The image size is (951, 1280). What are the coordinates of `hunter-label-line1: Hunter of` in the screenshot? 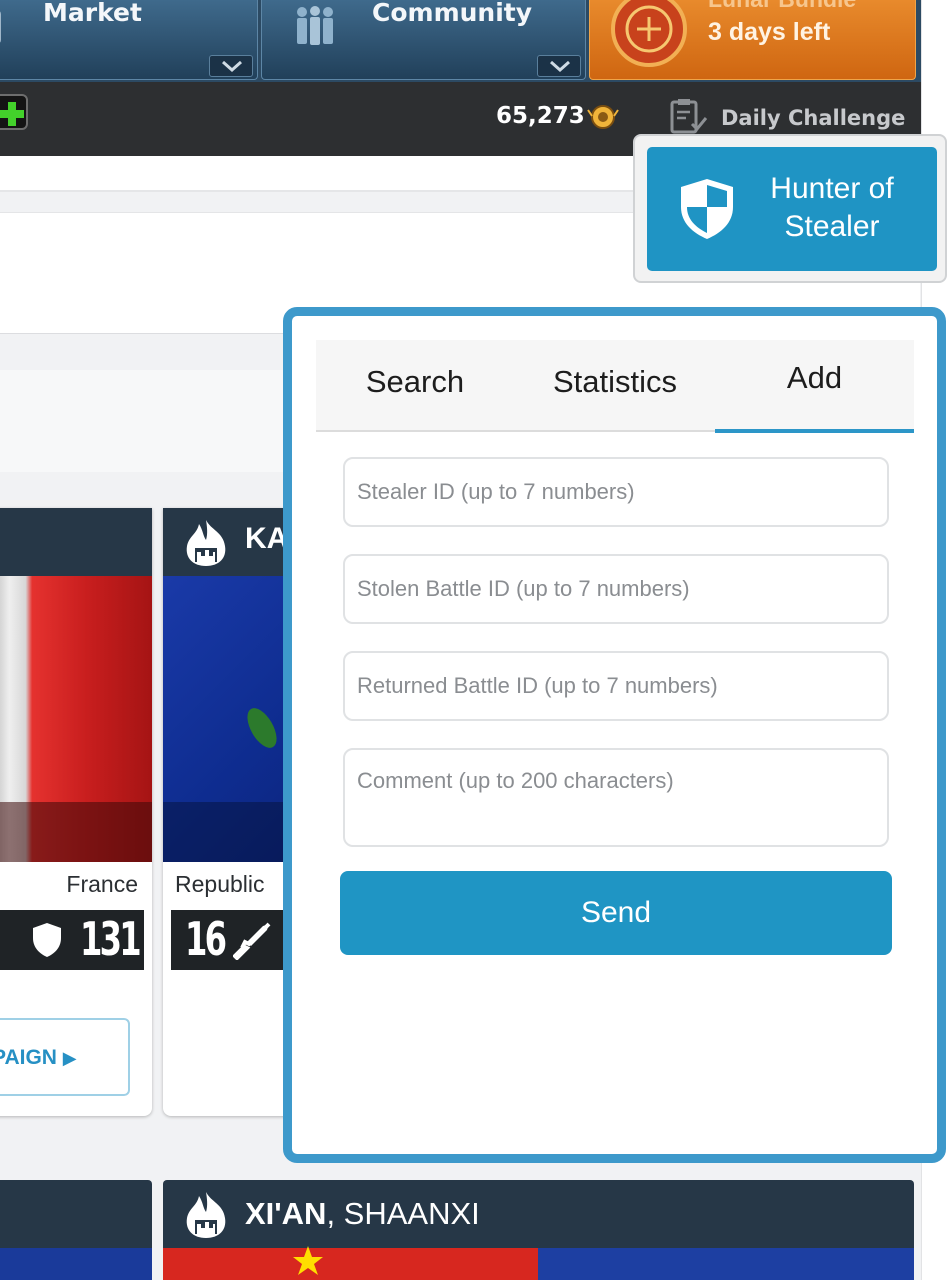 It's located at (832, 188).